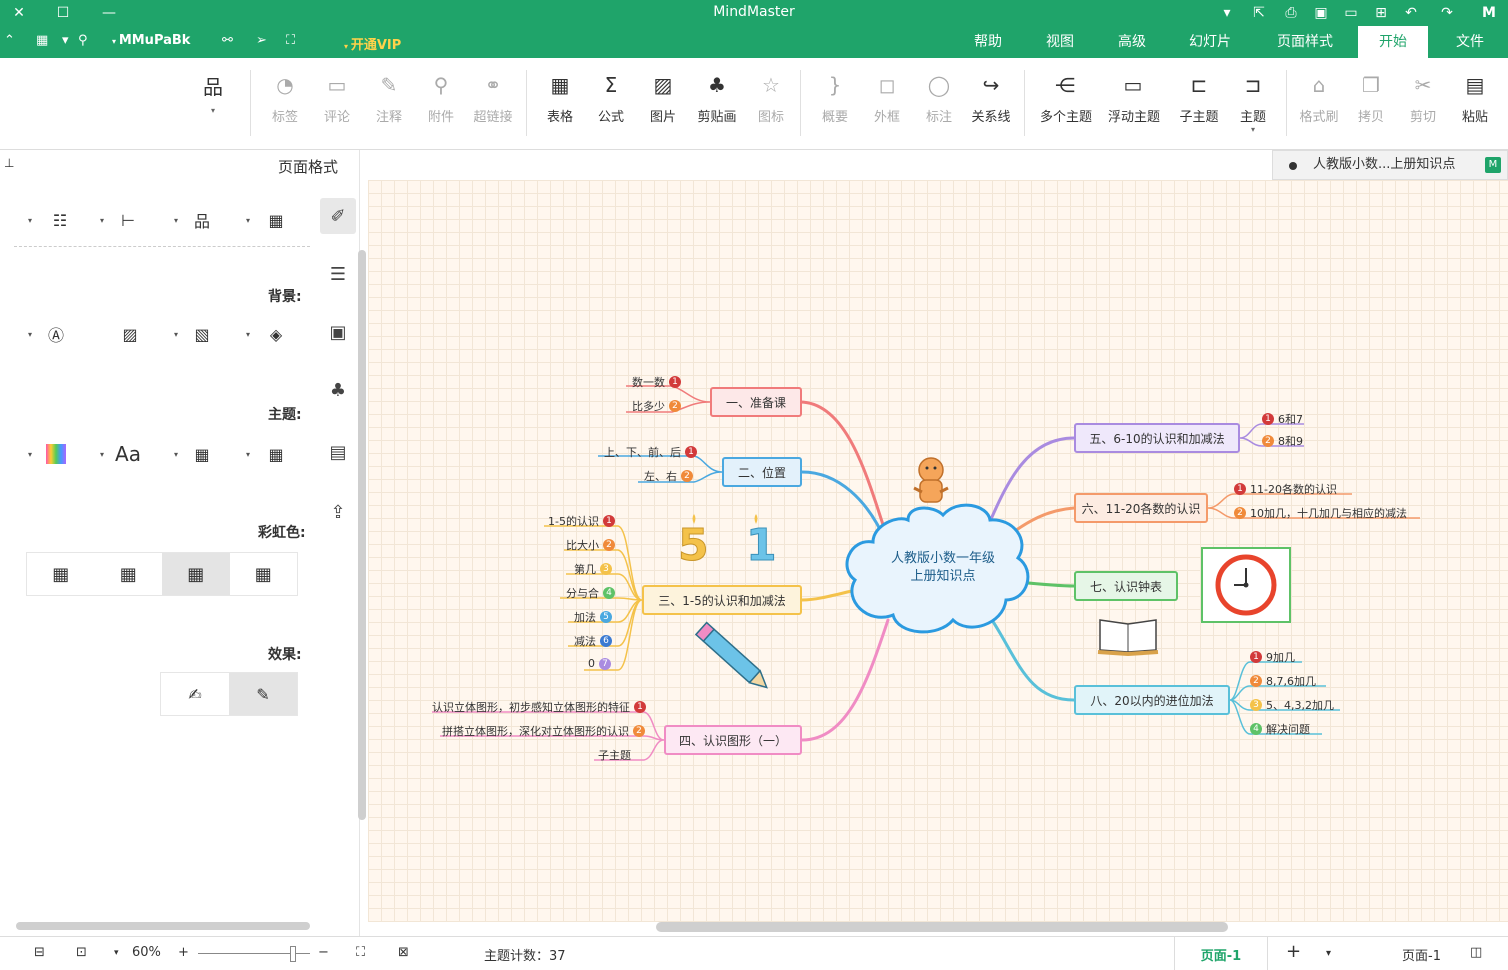  I want to click on page-list-icon: ◫, so click(1476, 952).